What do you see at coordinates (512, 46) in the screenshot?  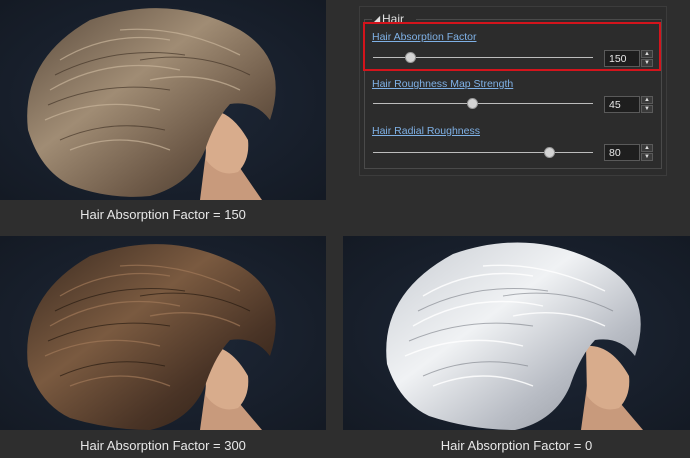 I see `highlight-box` at bounding box center [512, 46].